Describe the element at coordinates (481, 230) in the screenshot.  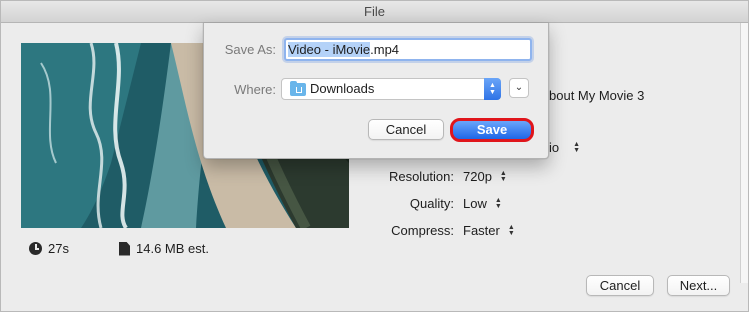
I see `compress-value: Faster` at that location.